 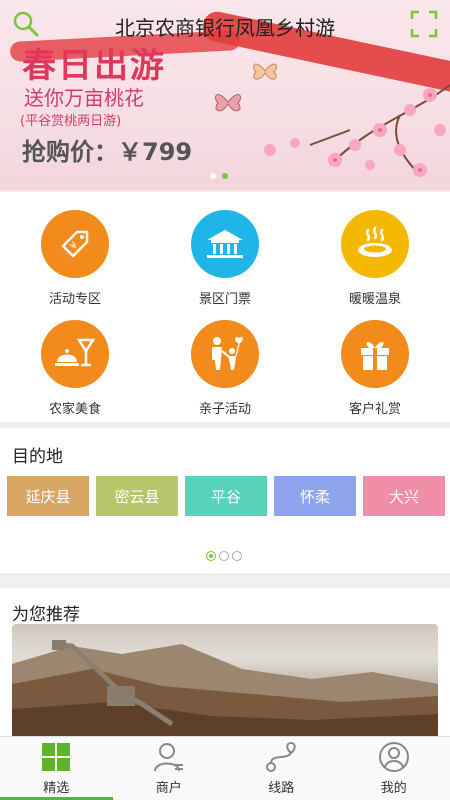 I want to click on banner-note: (平谷赏桃两日游), so click(x=71, y=121).